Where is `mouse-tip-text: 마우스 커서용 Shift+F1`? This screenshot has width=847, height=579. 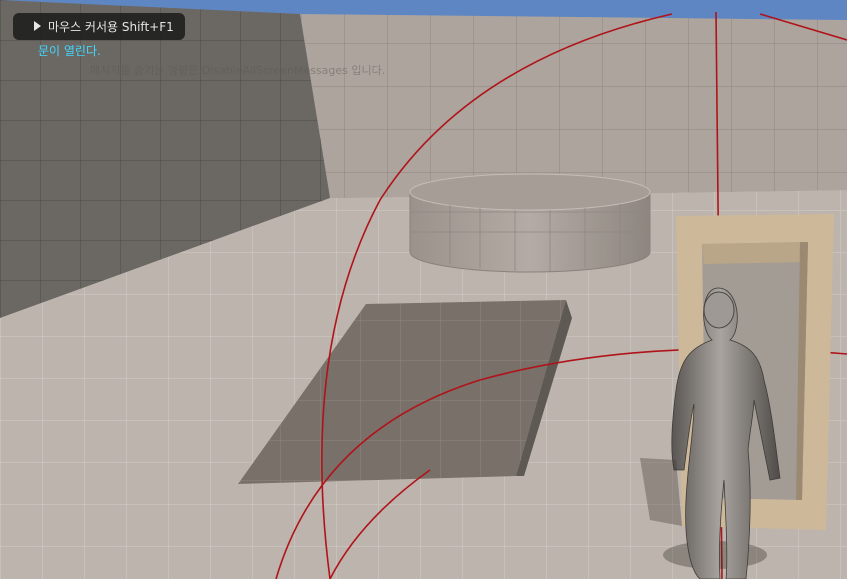 mouse-tip-text: 마우스 커서용 Shift+F1 is located at coordinates (111, 27).